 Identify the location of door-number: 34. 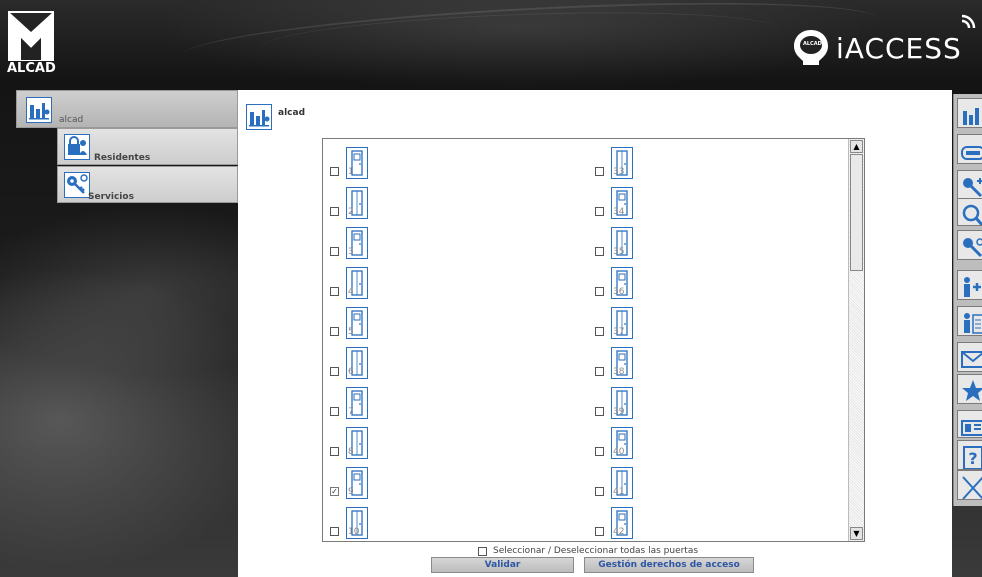
(619, 212).